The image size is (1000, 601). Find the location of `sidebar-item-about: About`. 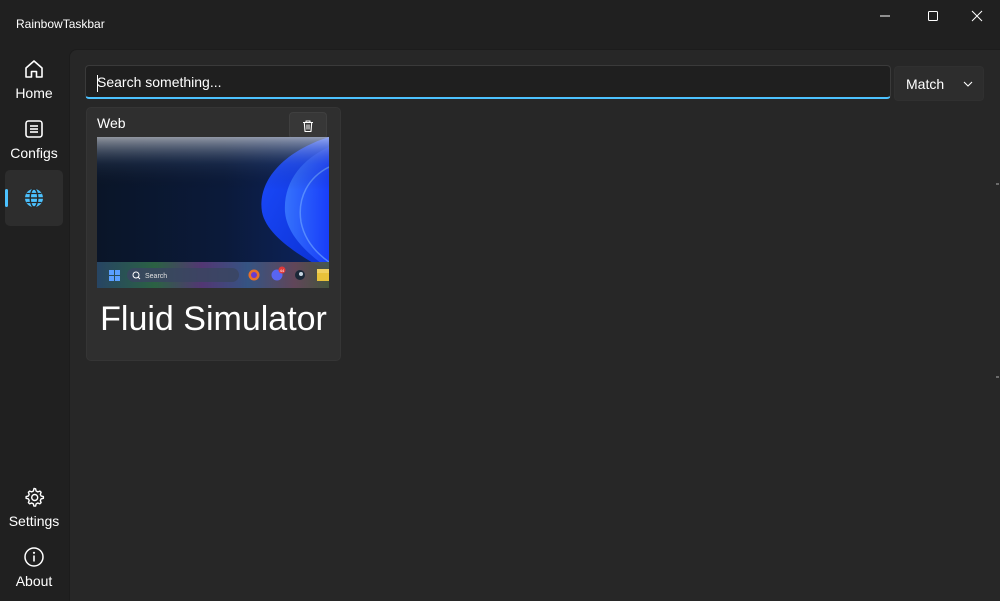

sidebar-item-about: About is located at coordinates (34, 568).